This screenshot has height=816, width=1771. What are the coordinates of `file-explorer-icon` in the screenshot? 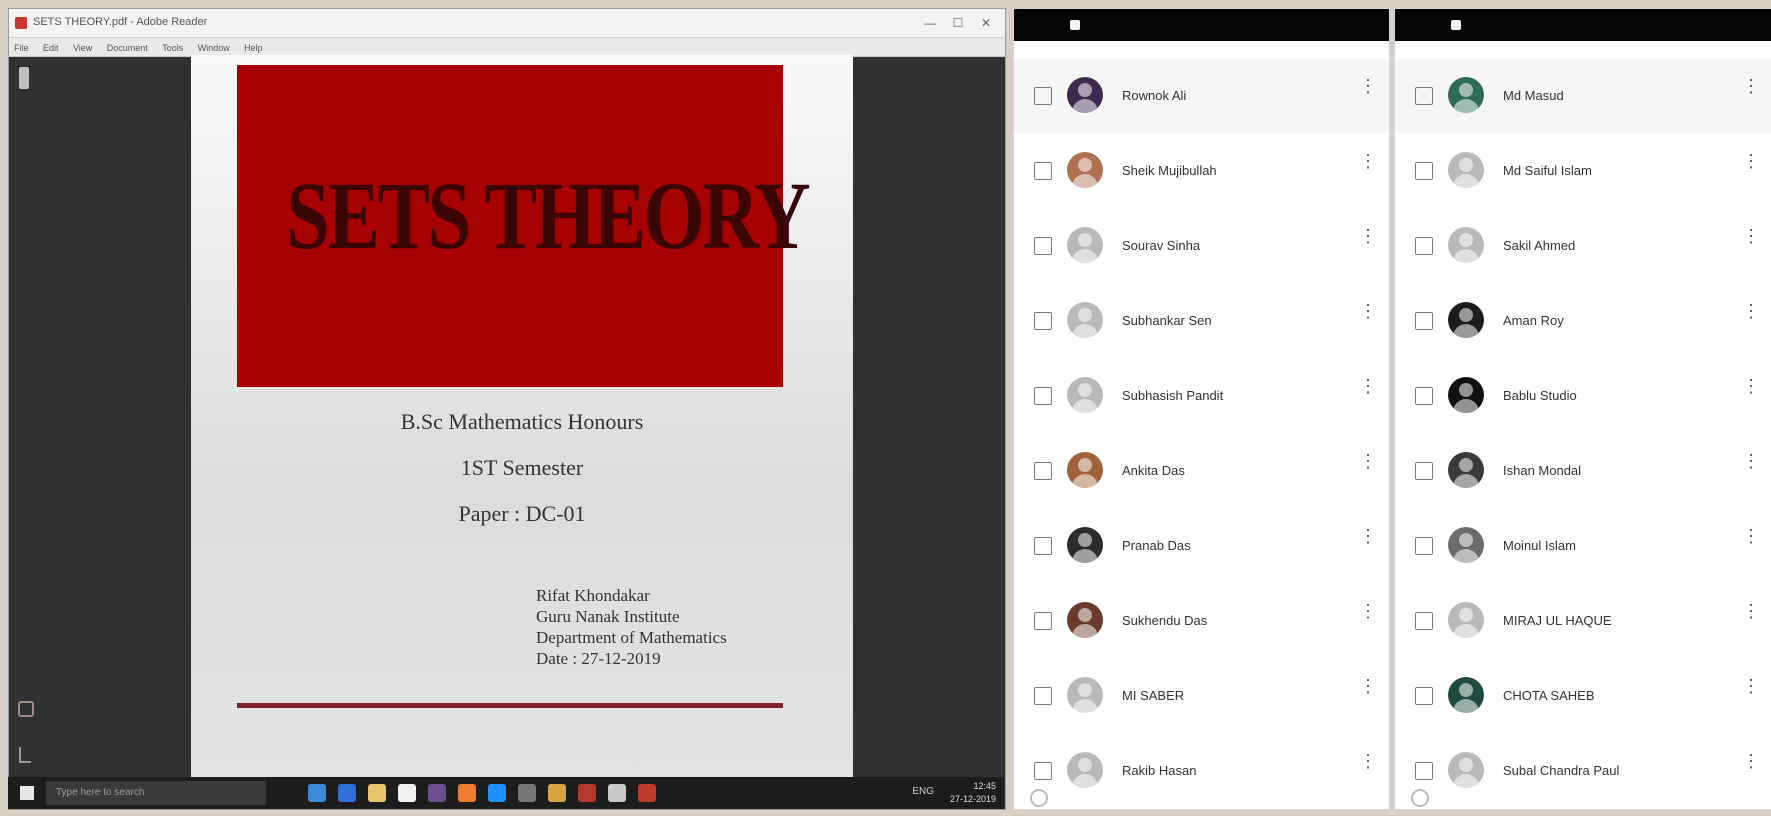 It's located at (377, 793).